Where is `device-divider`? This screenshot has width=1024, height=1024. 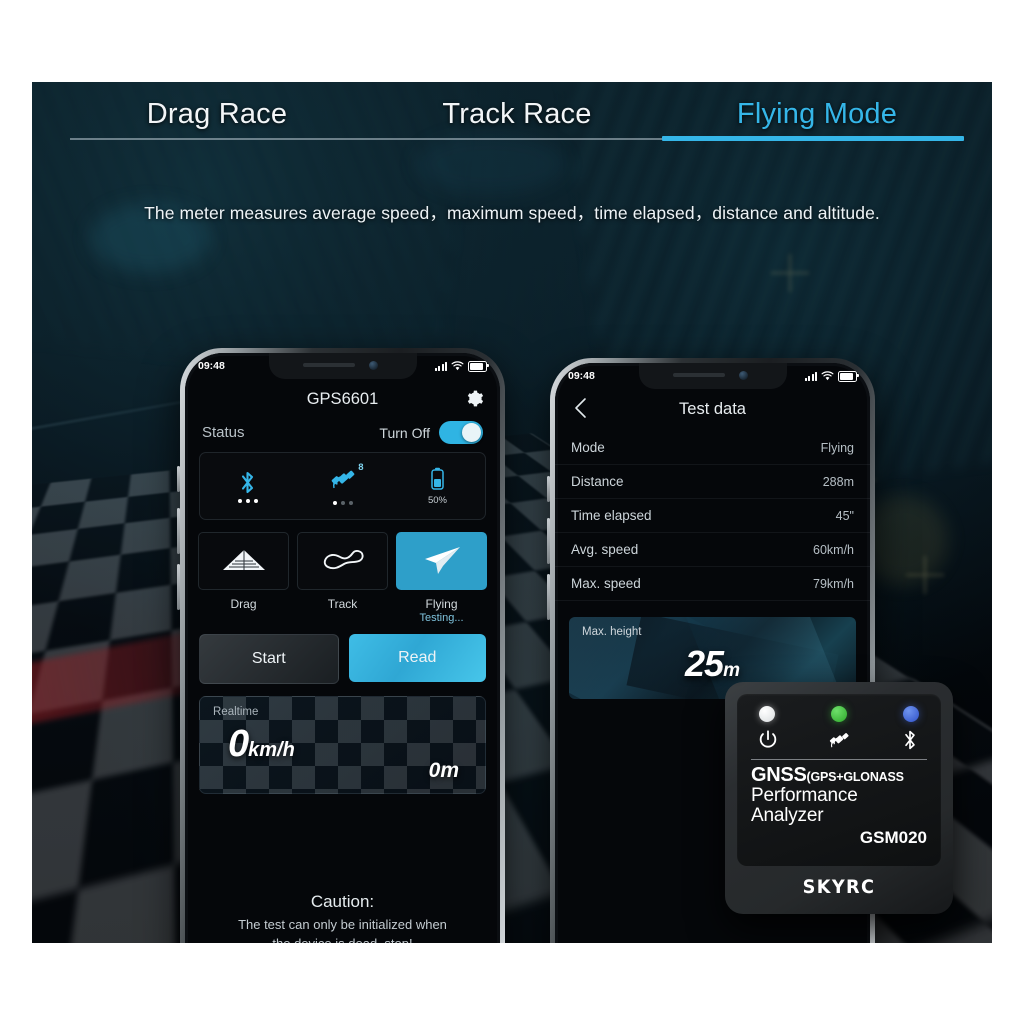 device-divider is located at coordinates (839, 759).